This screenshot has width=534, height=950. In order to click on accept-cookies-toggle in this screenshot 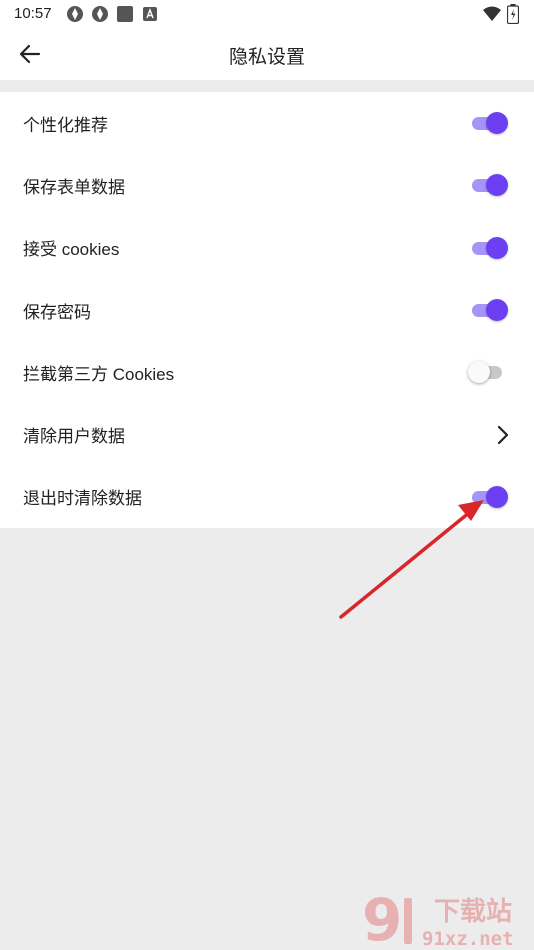, I will do `click(489, 248)`.